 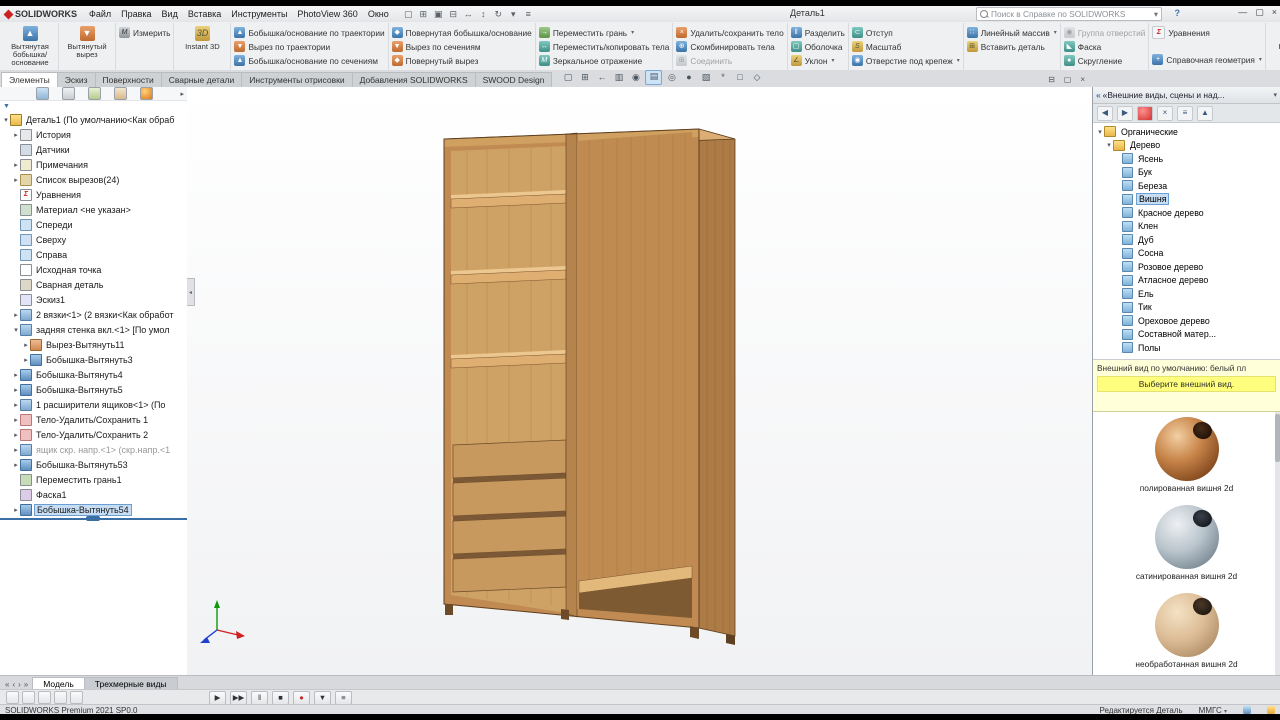 I want to click on ribbon-reference-geometry: + Справочная геометрия ▾, so click(x=1207, y=59).